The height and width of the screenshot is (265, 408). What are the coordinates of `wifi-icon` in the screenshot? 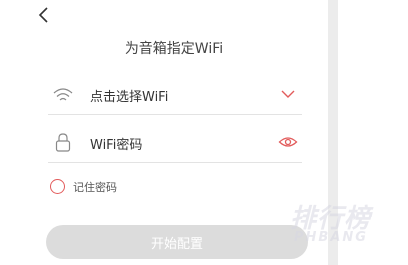 It's located at (63, 94).